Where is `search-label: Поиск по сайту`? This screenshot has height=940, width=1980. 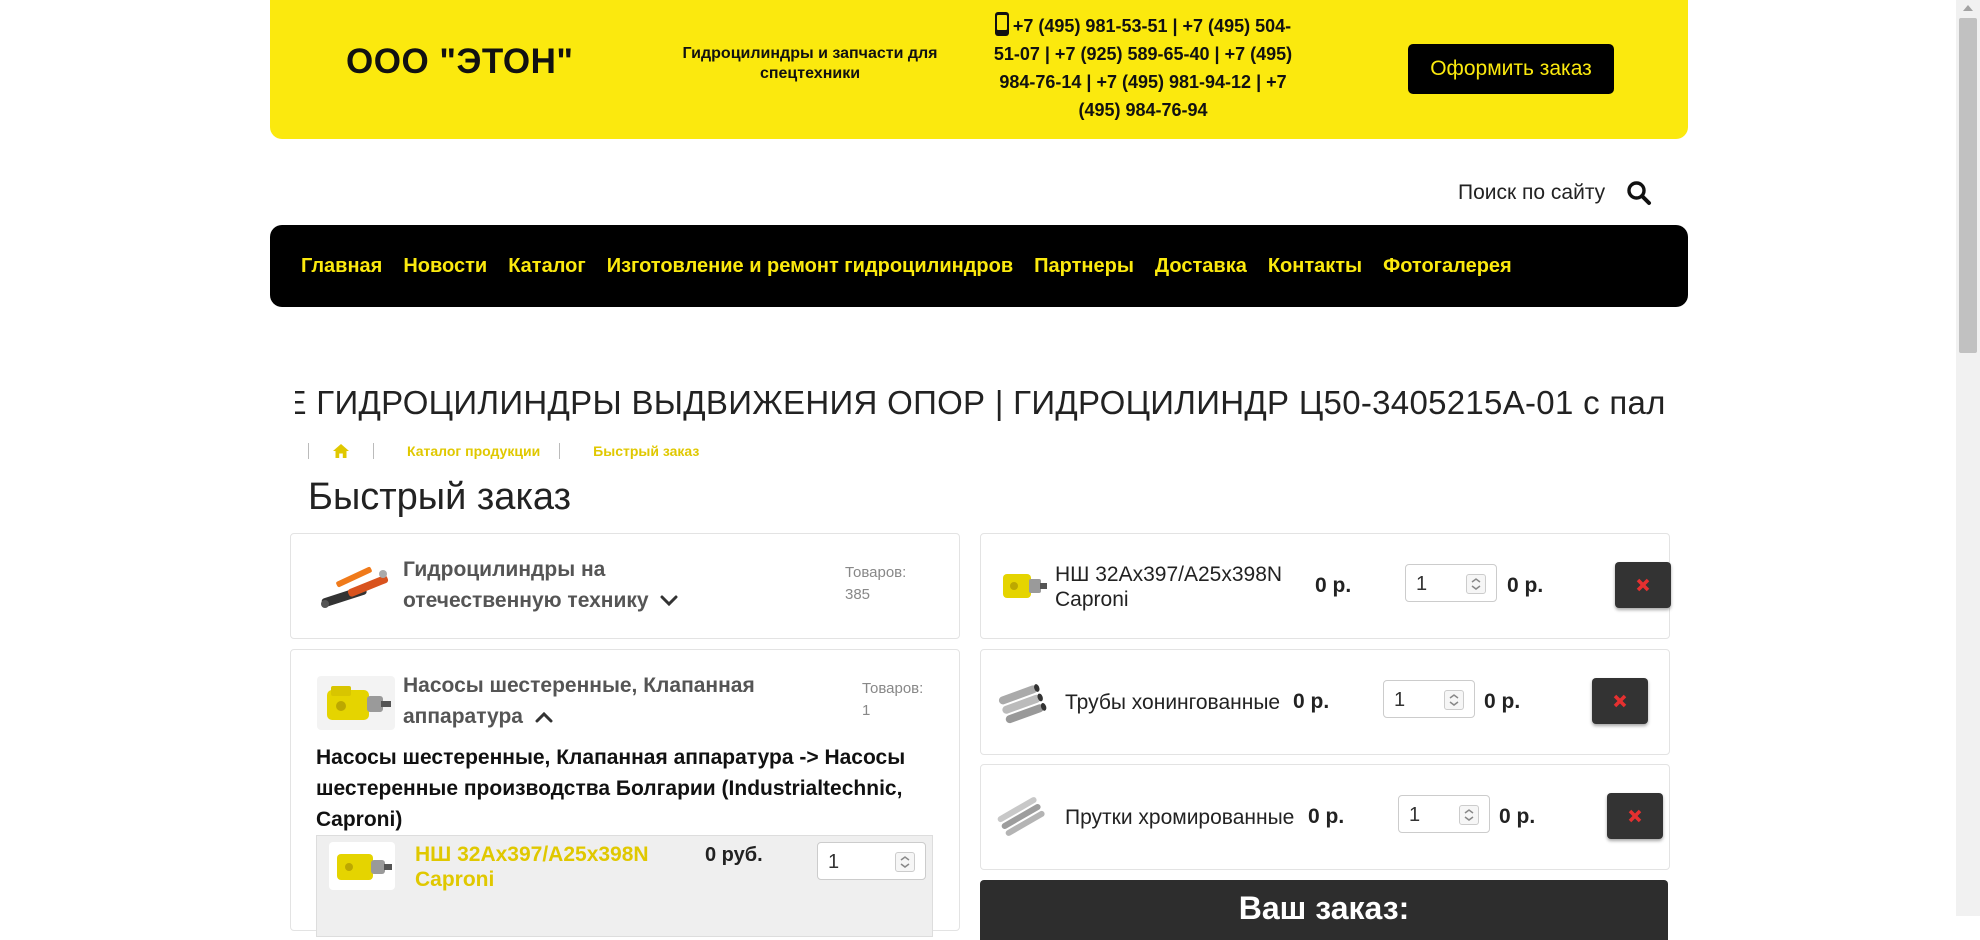
search-label: Поиск по сайту is located at coordinates (1531, 193).